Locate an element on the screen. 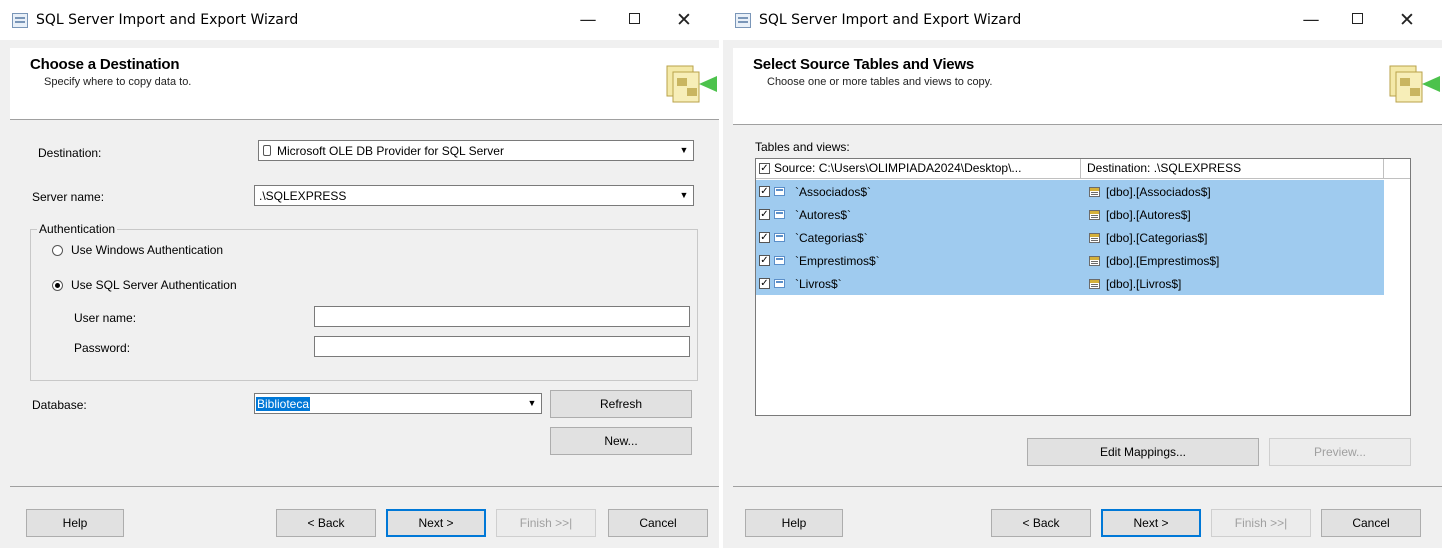 This screenshot has height=548, width=1442. sql-auth-label: Use SQL Server Authentication is located at coordinates (154, 285).